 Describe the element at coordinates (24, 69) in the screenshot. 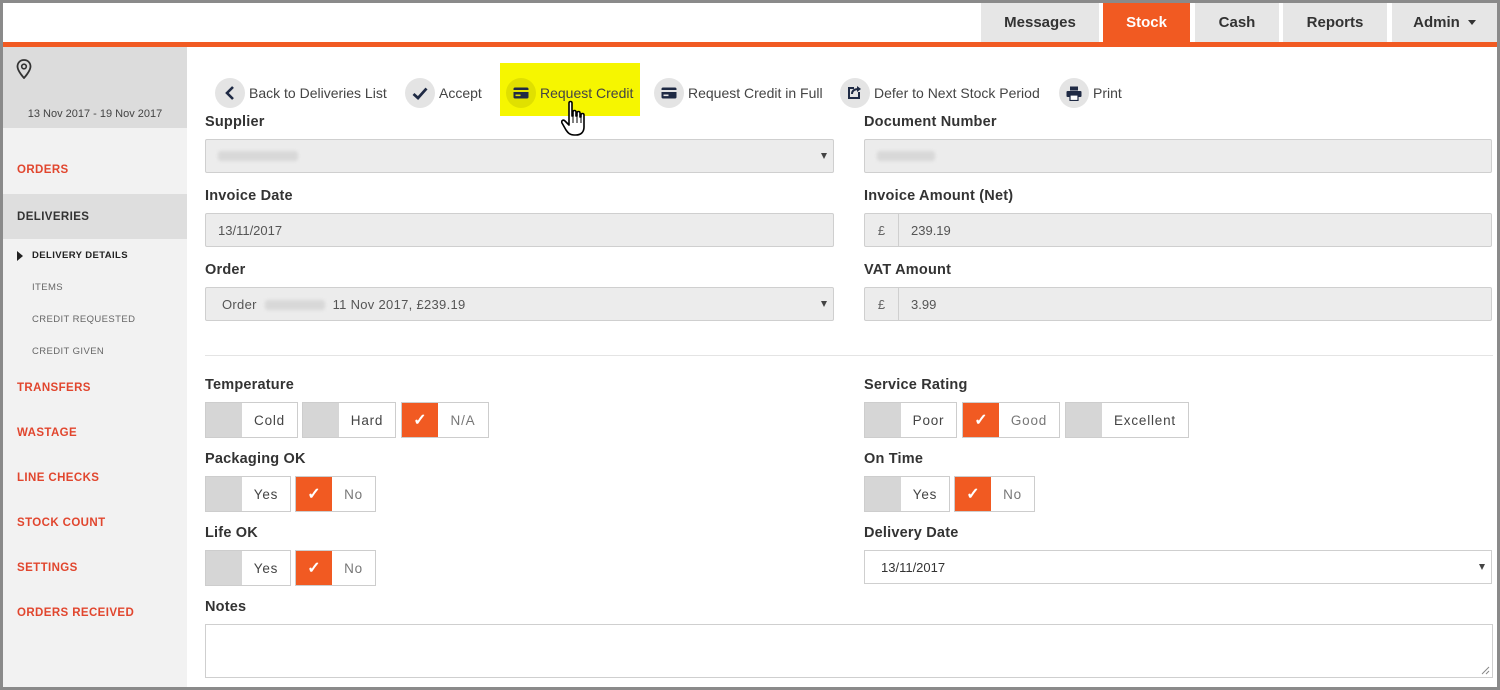

I see `location-pin-icon` at that location.